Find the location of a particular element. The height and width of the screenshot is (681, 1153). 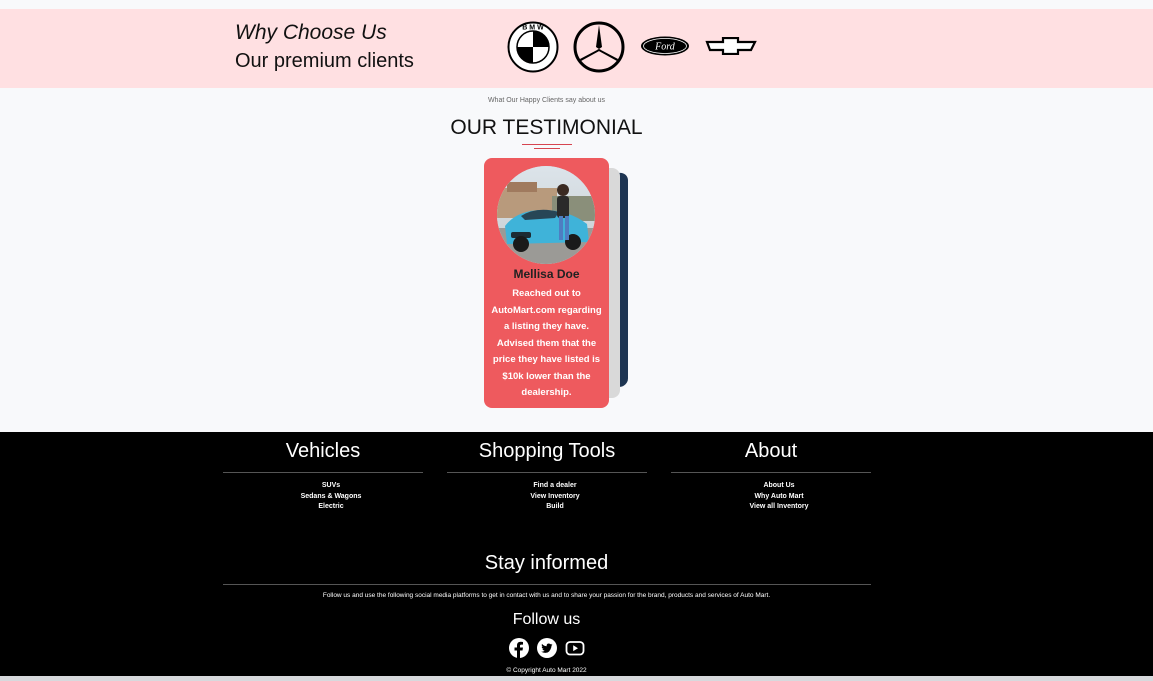

testimonial-title: OUR TESTIMONIAL is located at coordinates (546, 127).